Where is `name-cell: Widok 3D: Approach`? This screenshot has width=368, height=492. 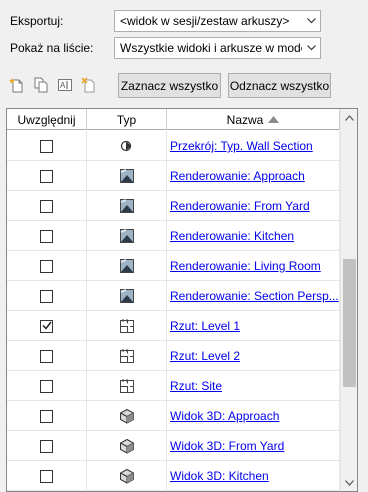 name-cell: Widok 3D: Approach is located at coordinates (253, 416).